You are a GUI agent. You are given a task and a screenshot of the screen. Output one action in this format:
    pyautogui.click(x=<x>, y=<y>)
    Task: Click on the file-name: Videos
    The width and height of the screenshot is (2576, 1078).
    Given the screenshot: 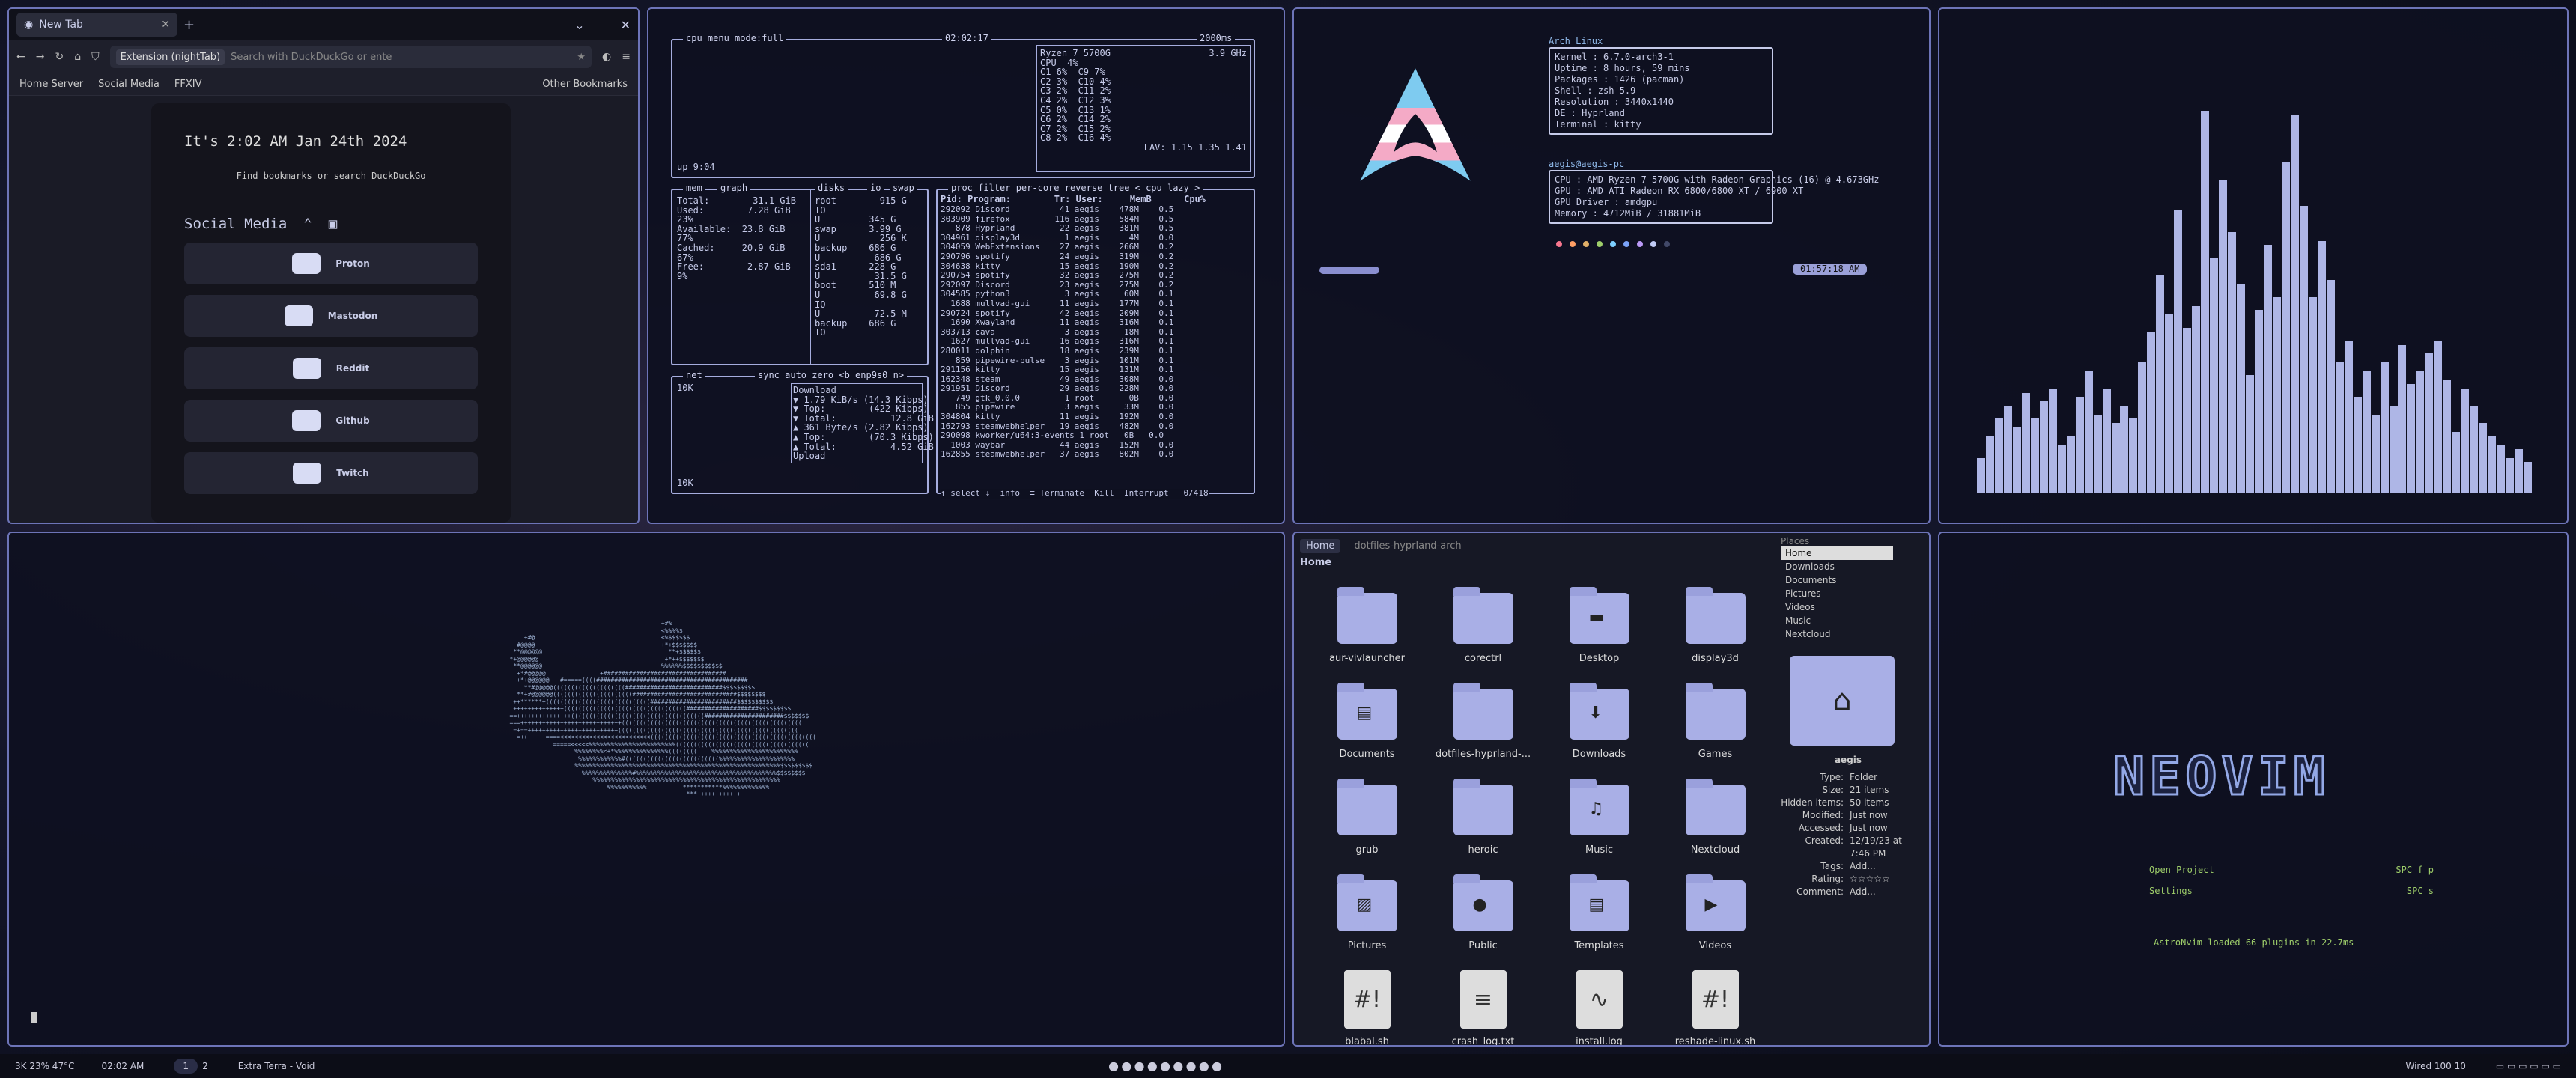 What is the action you would take?
    pyautogui.click(x=1715, y=945)
    